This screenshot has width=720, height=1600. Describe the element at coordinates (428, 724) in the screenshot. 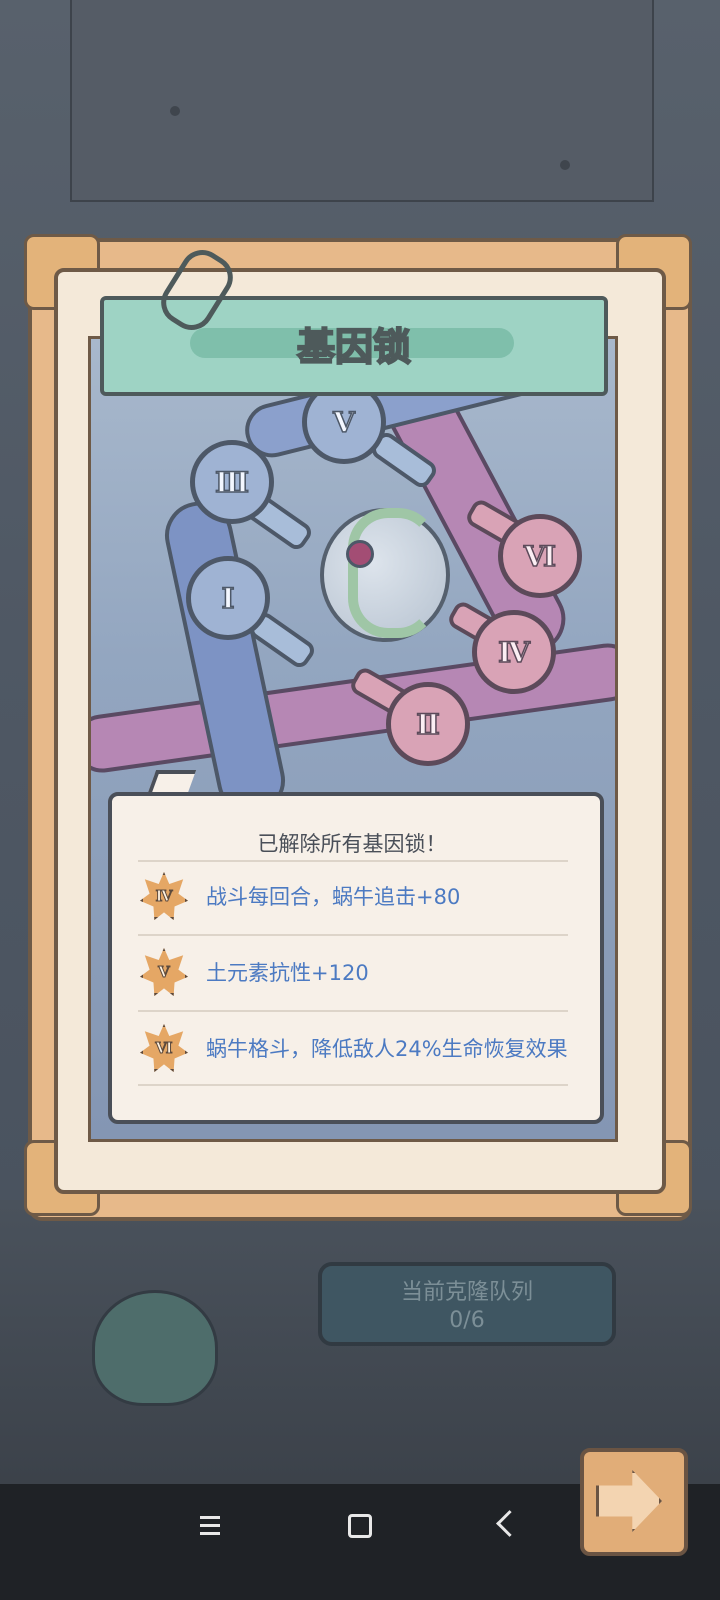

I see `gene-lock-2: Ⅱ` at that location.